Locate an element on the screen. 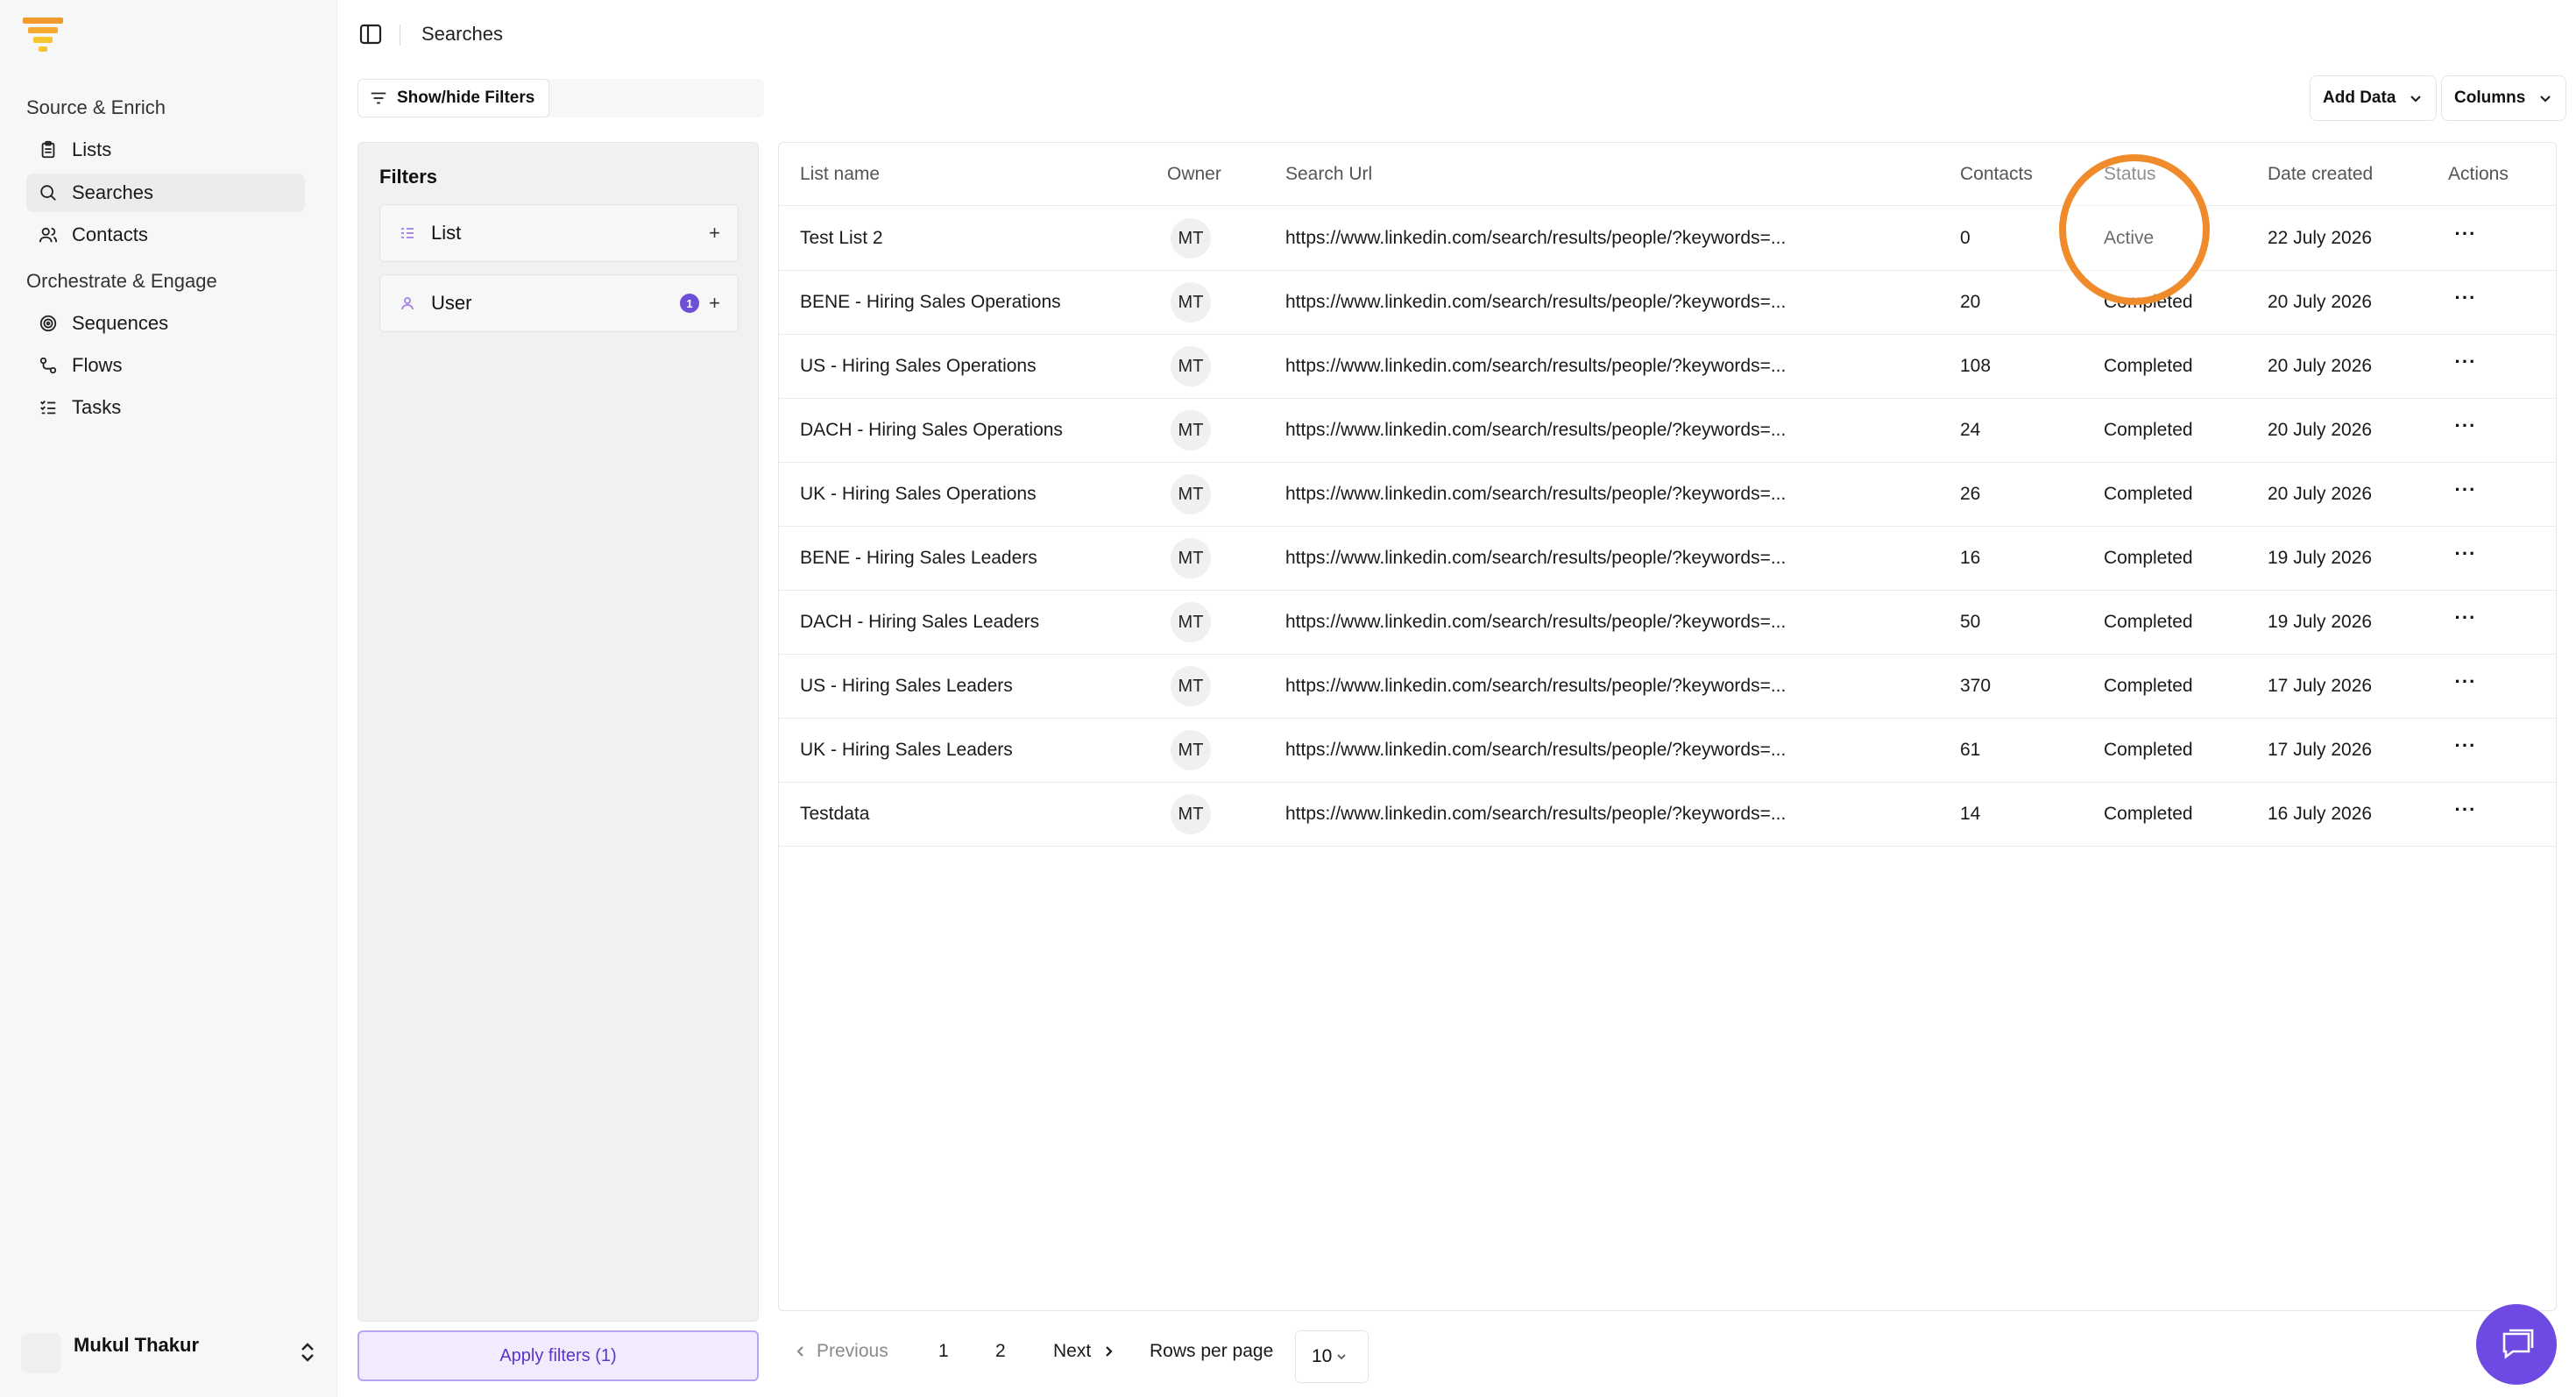 The width and height of the screenshot is (2576, 1397). target-icon is located at coordinates (48, 324).